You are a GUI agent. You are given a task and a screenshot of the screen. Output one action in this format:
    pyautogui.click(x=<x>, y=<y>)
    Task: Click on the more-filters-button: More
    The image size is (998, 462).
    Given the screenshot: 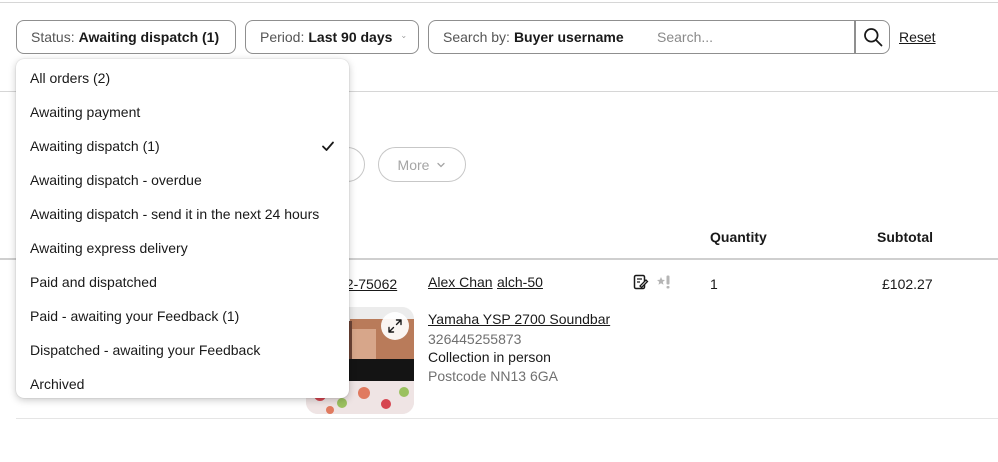 What is the action you would take?
    pyautogui.click(x=422, y=164)
    